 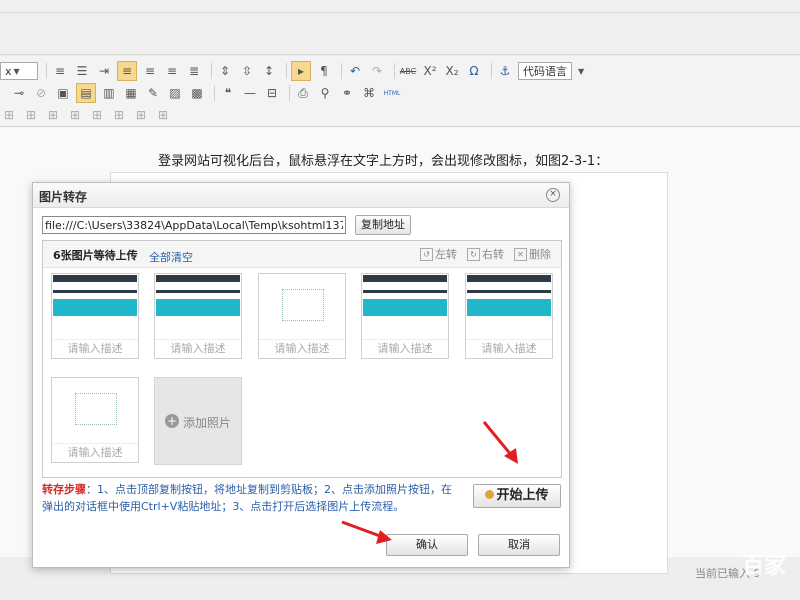 I want to click on start-upload-button: 开始上传, so click(x=517, y=496).